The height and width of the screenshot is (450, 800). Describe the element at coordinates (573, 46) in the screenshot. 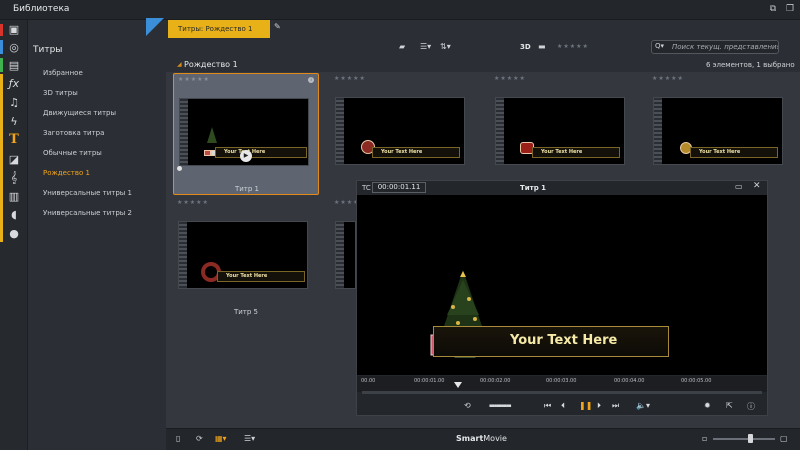

I see `rating-filter: ★★★★★` at that location.